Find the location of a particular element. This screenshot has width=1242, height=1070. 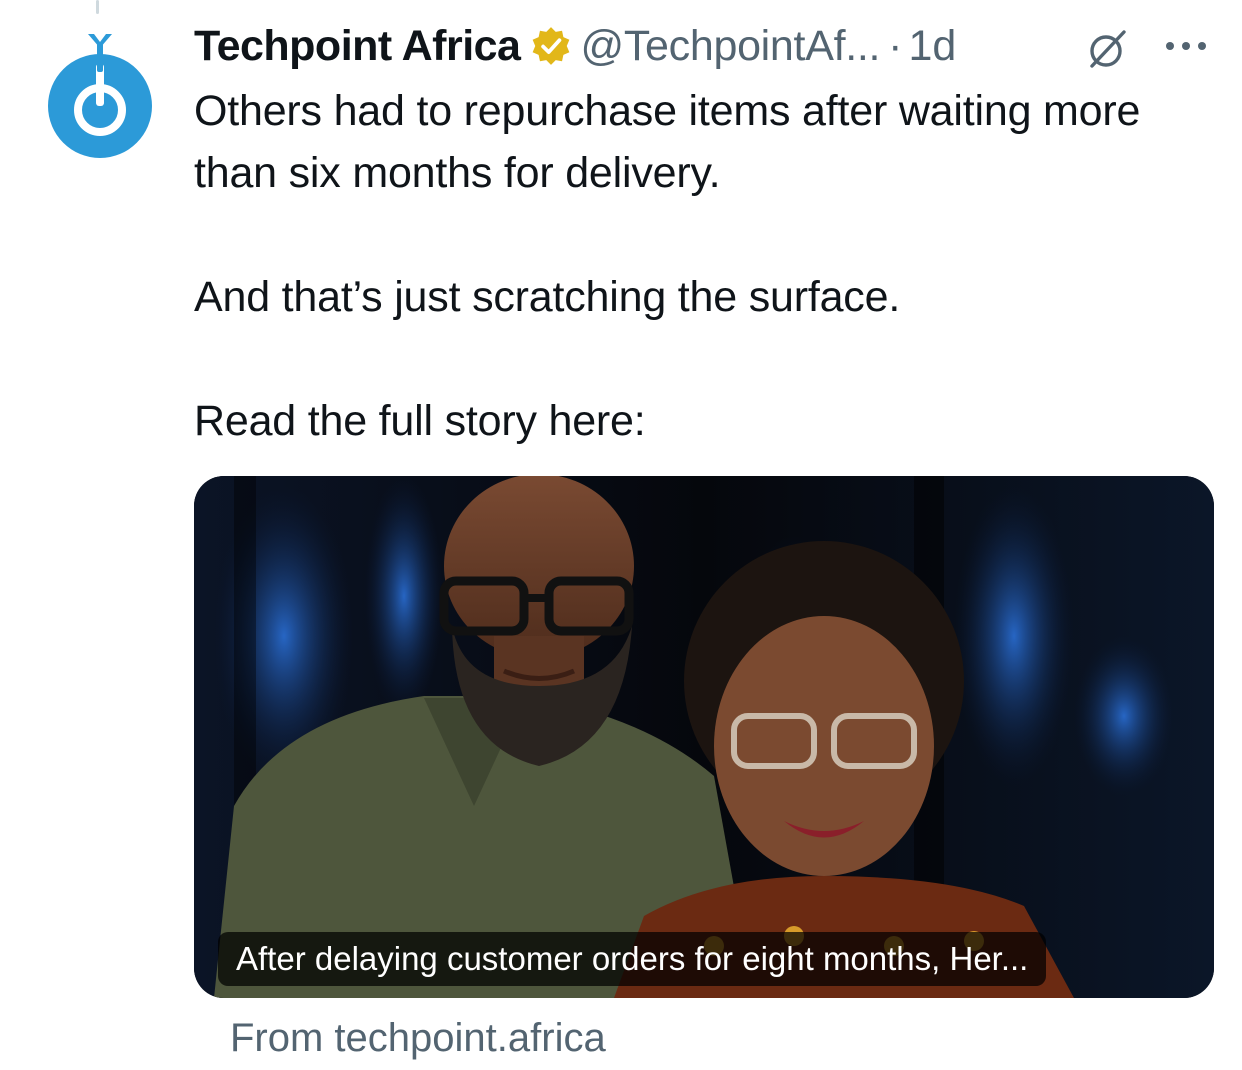

thread-connector-line is located at coordinates (97, 7).